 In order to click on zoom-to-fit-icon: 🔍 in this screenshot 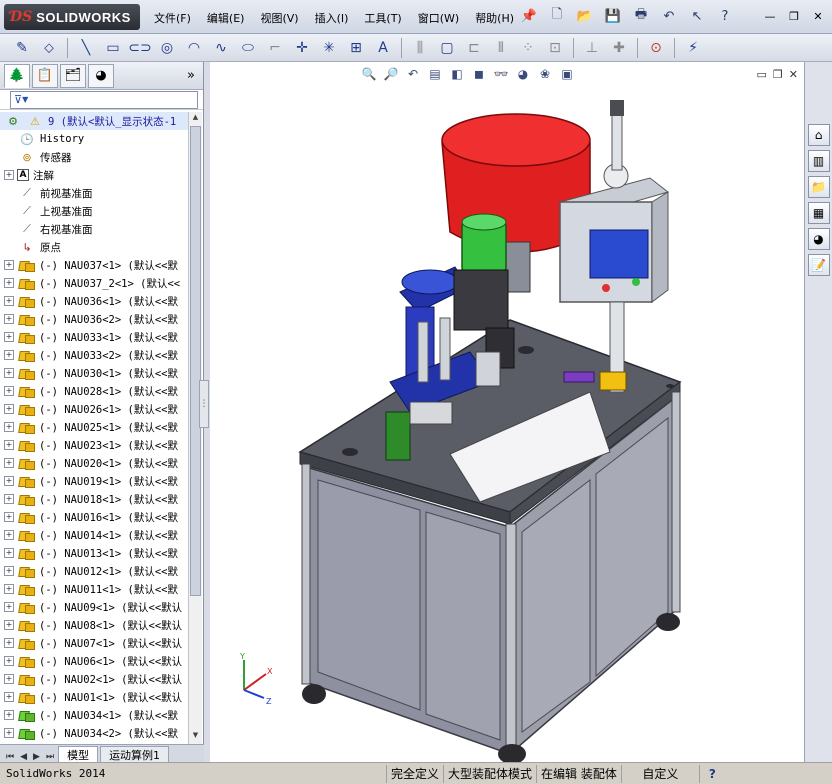, I will do `click(369, 74)`.